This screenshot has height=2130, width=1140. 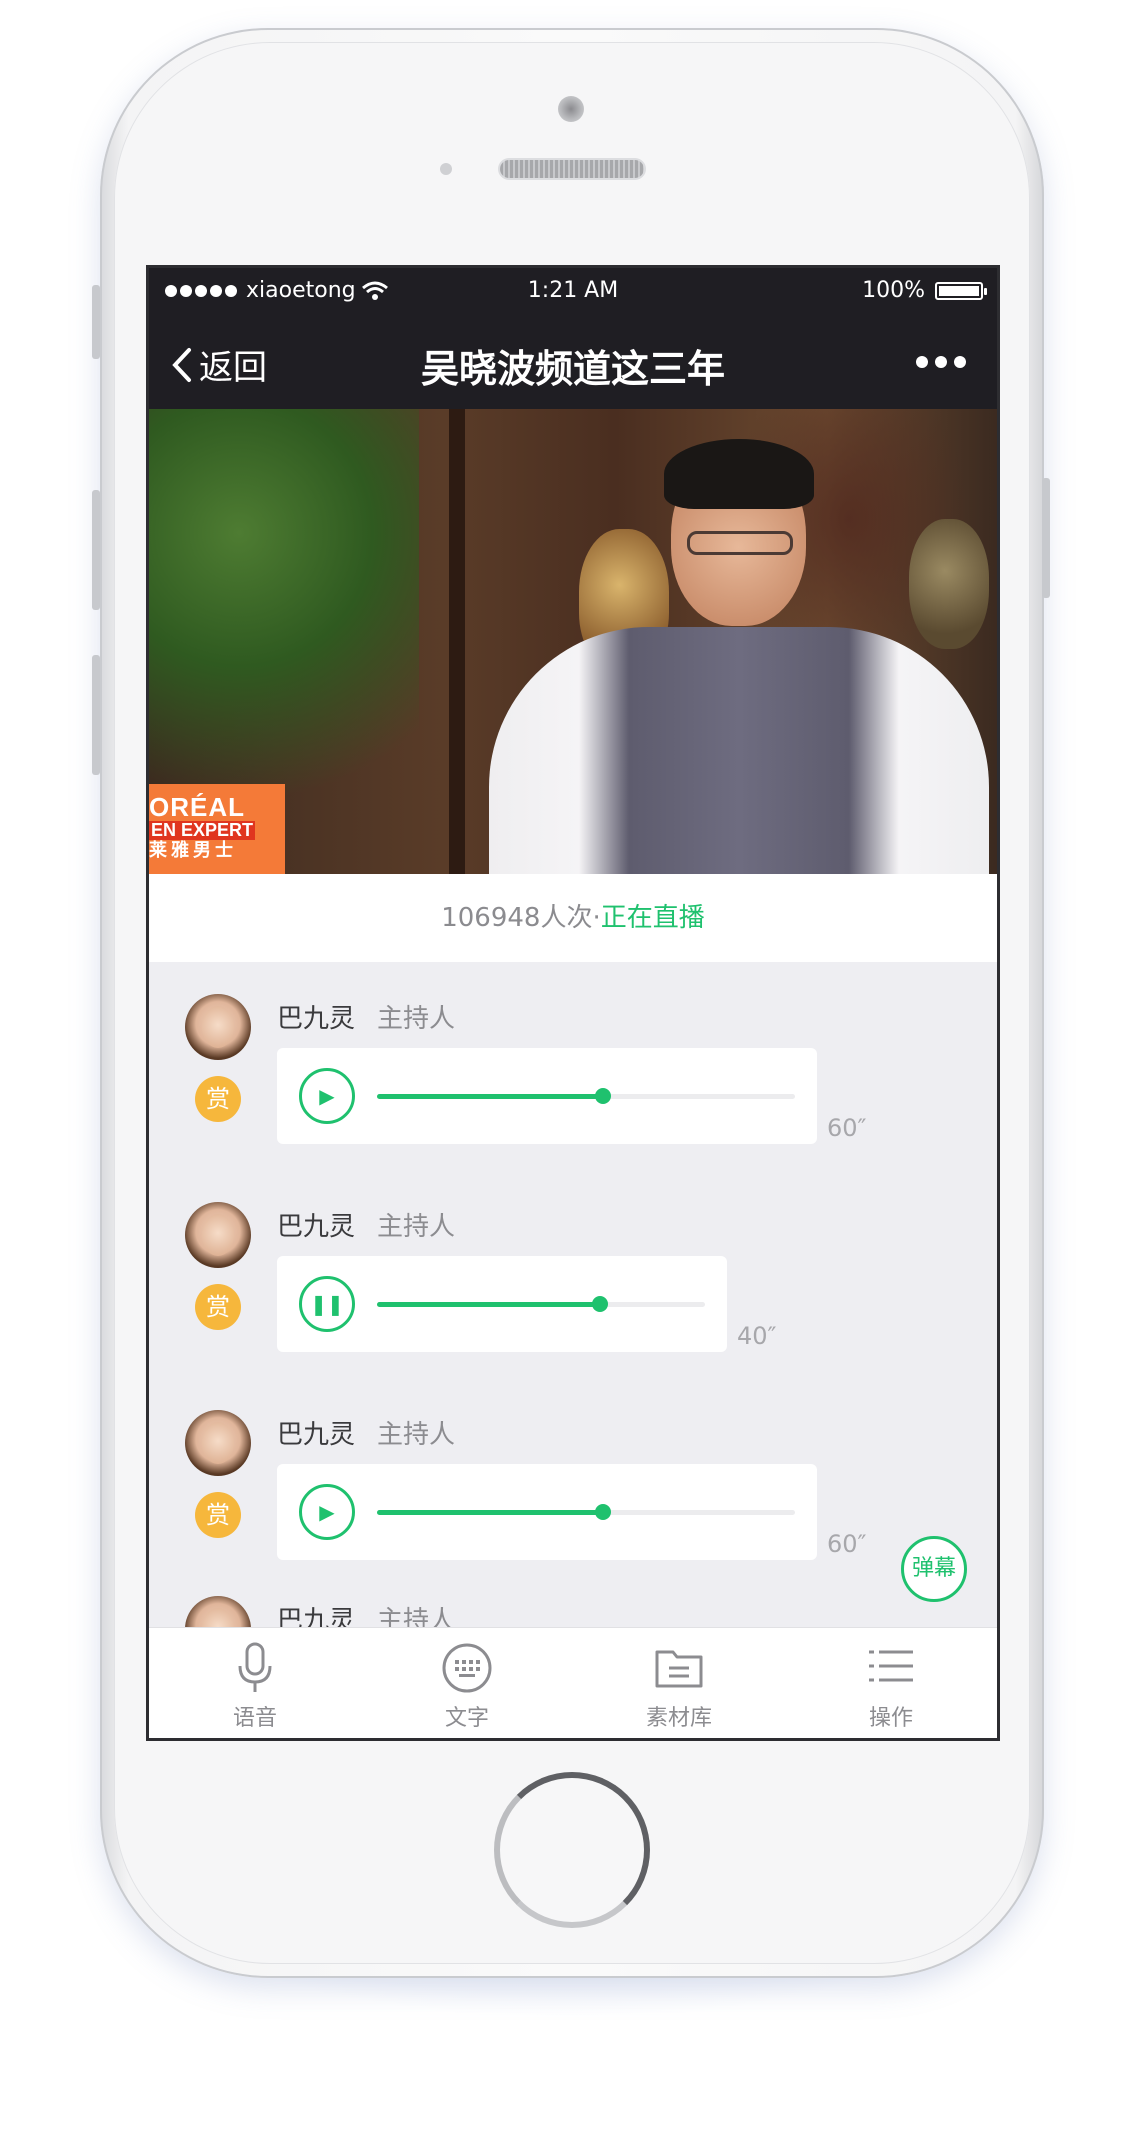 I want to click on bottom-tab-bar: 语音 文字 素材库 操作, so click(x=573, y=1682).